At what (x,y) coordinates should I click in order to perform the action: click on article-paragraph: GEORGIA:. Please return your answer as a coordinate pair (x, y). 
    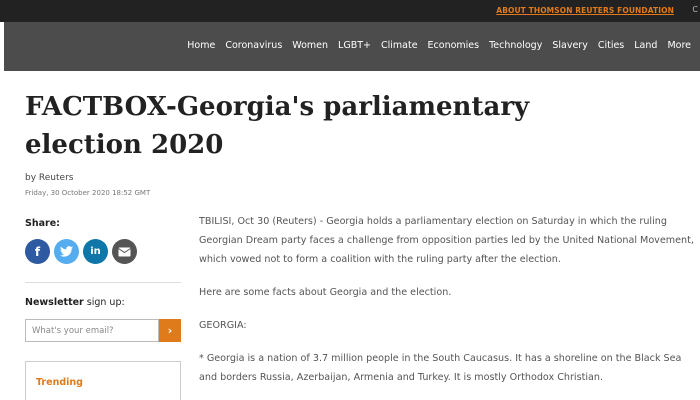
    Looking at the image, I should click on (223, 325).